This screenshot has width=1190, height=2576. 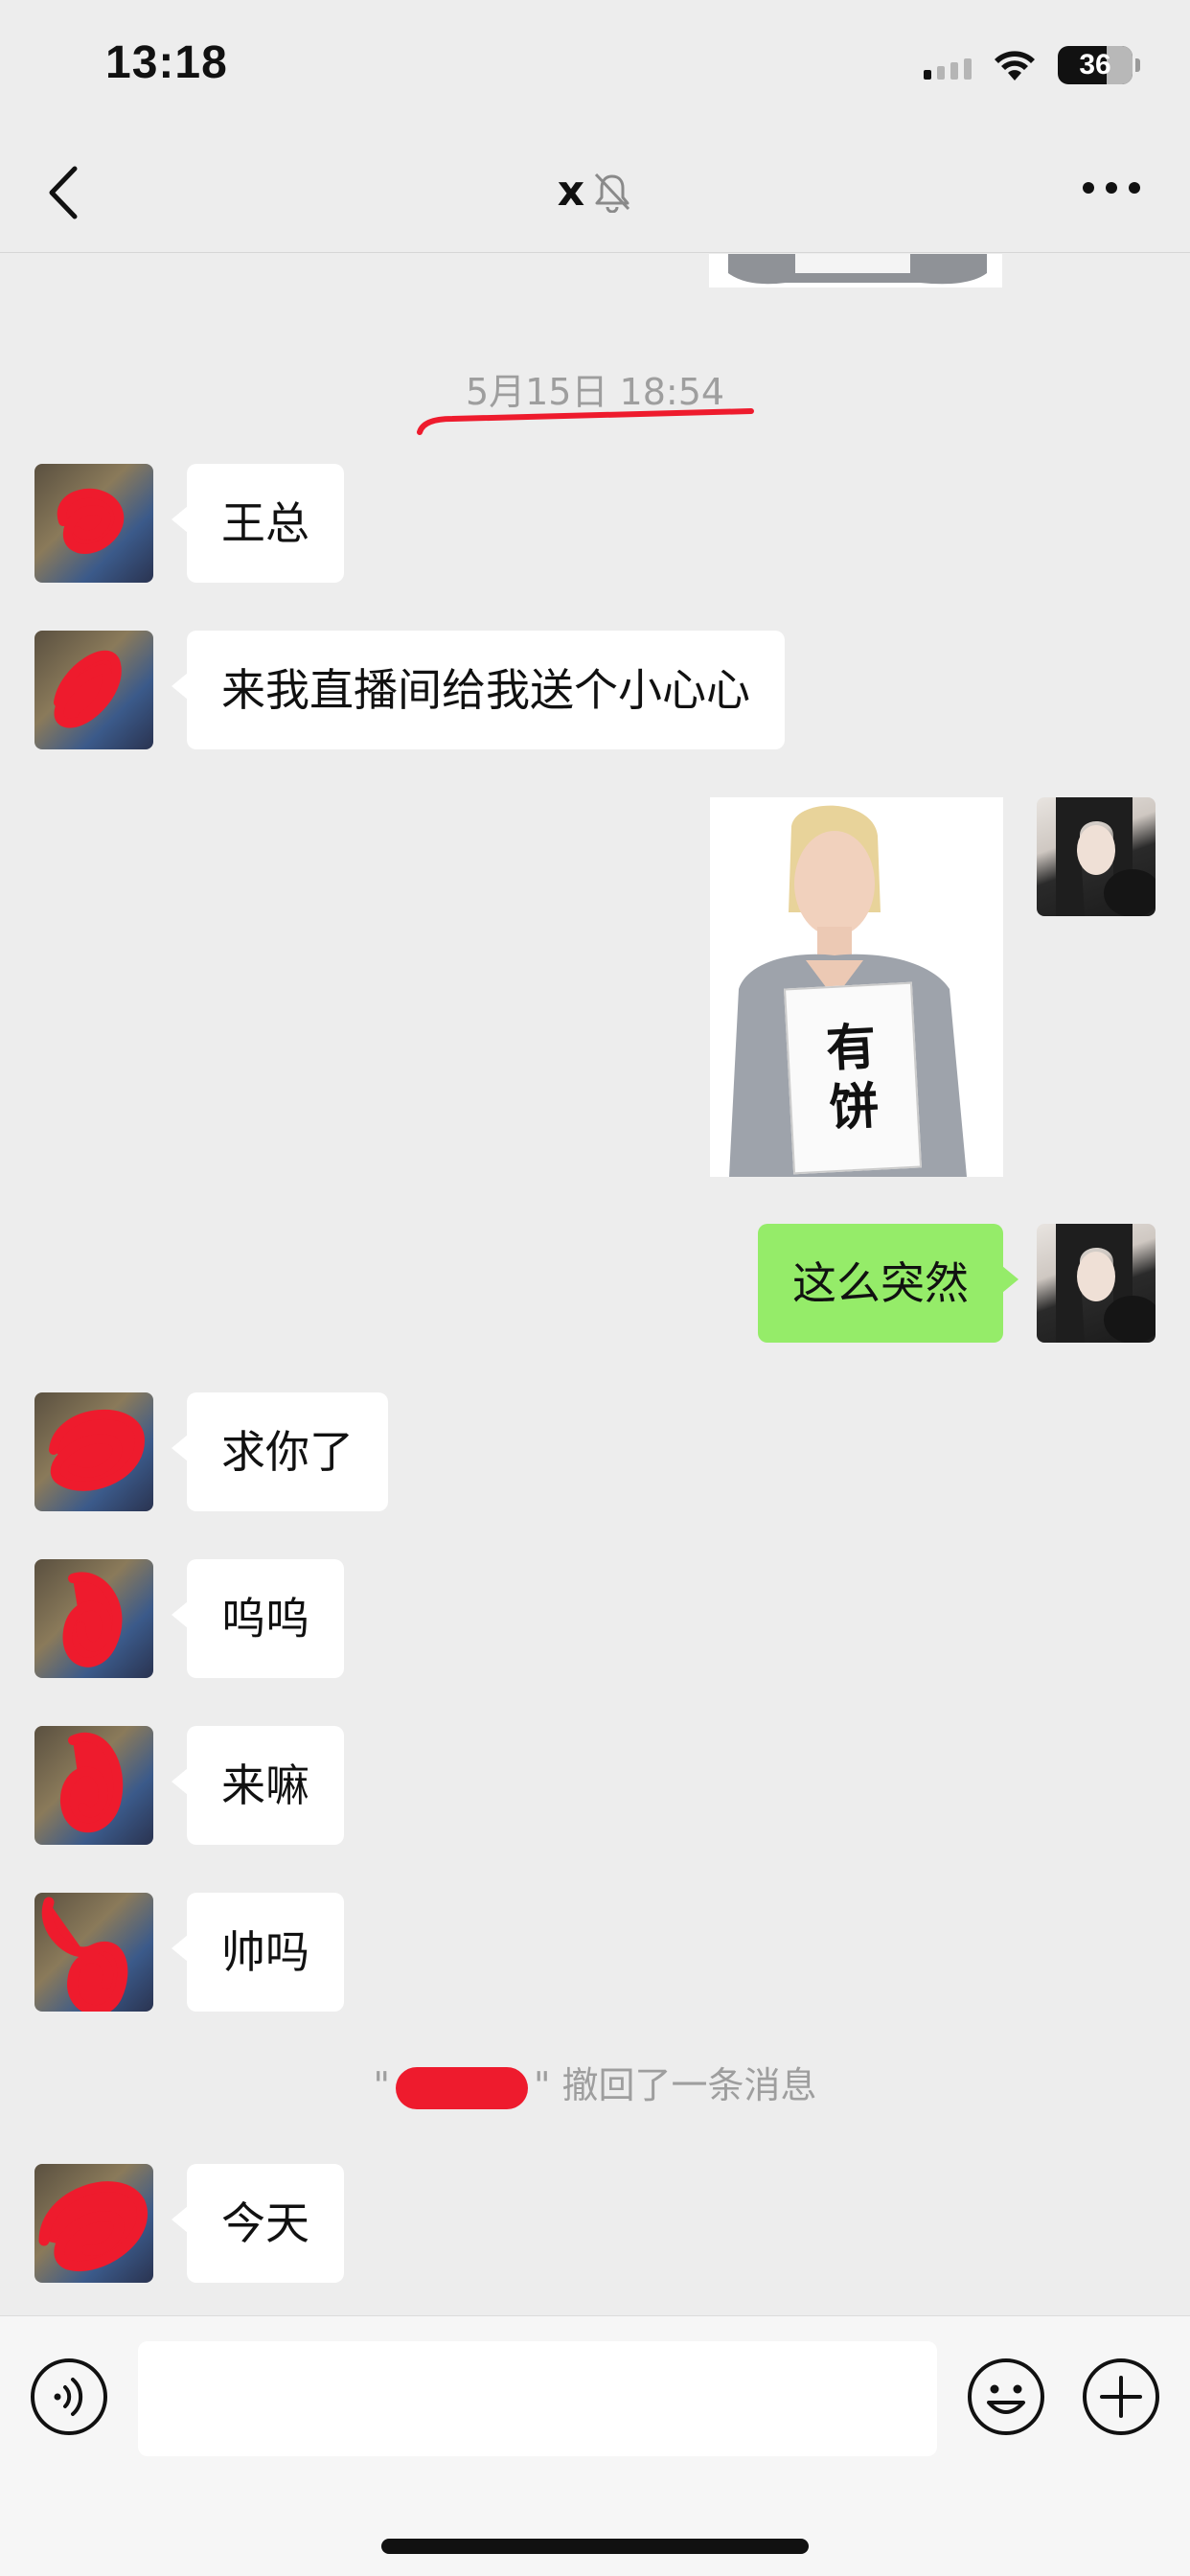 I want to click on input-bar, so click(x=595, y=2445).